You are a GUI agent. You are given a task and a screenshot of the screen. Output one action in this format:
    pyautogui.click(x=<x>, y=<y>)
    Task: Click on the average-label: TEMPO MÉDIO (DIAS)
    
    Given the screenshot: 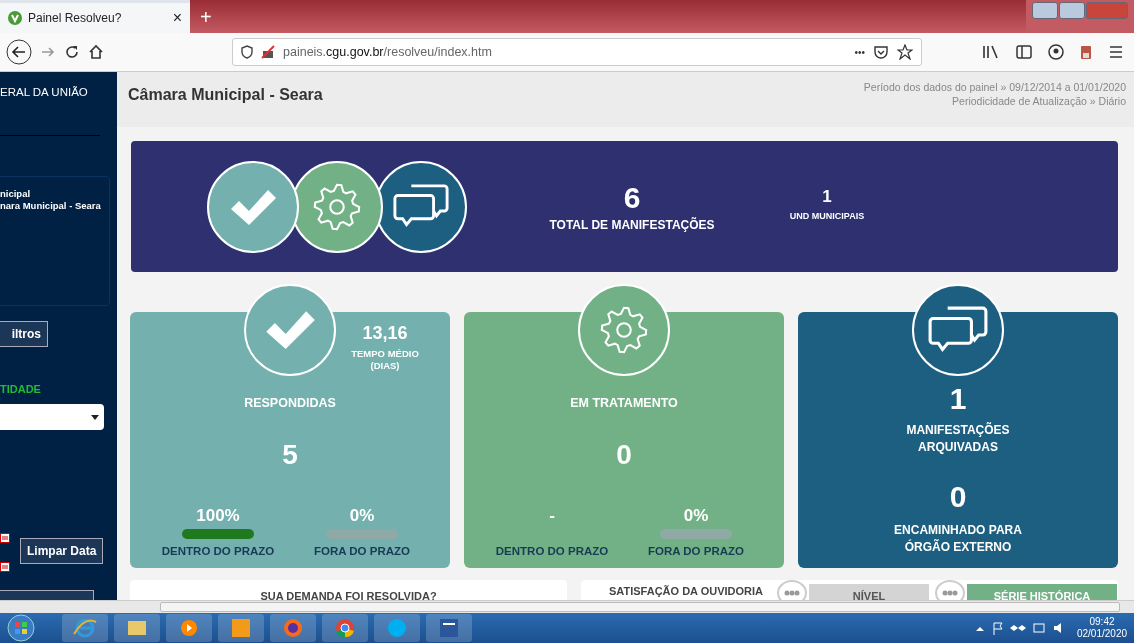 What is the action you would take?
    pyautogui.click(x=385, y=360)
    